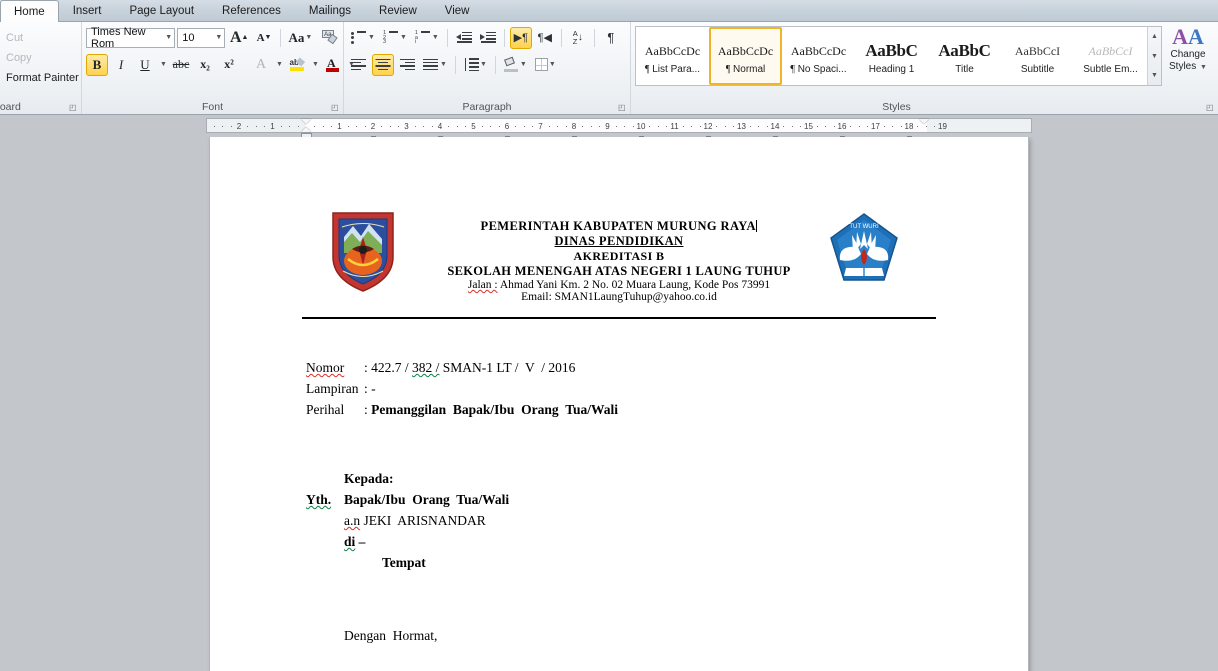  I want to click on bullets-button: ▼, so click(363, 38).